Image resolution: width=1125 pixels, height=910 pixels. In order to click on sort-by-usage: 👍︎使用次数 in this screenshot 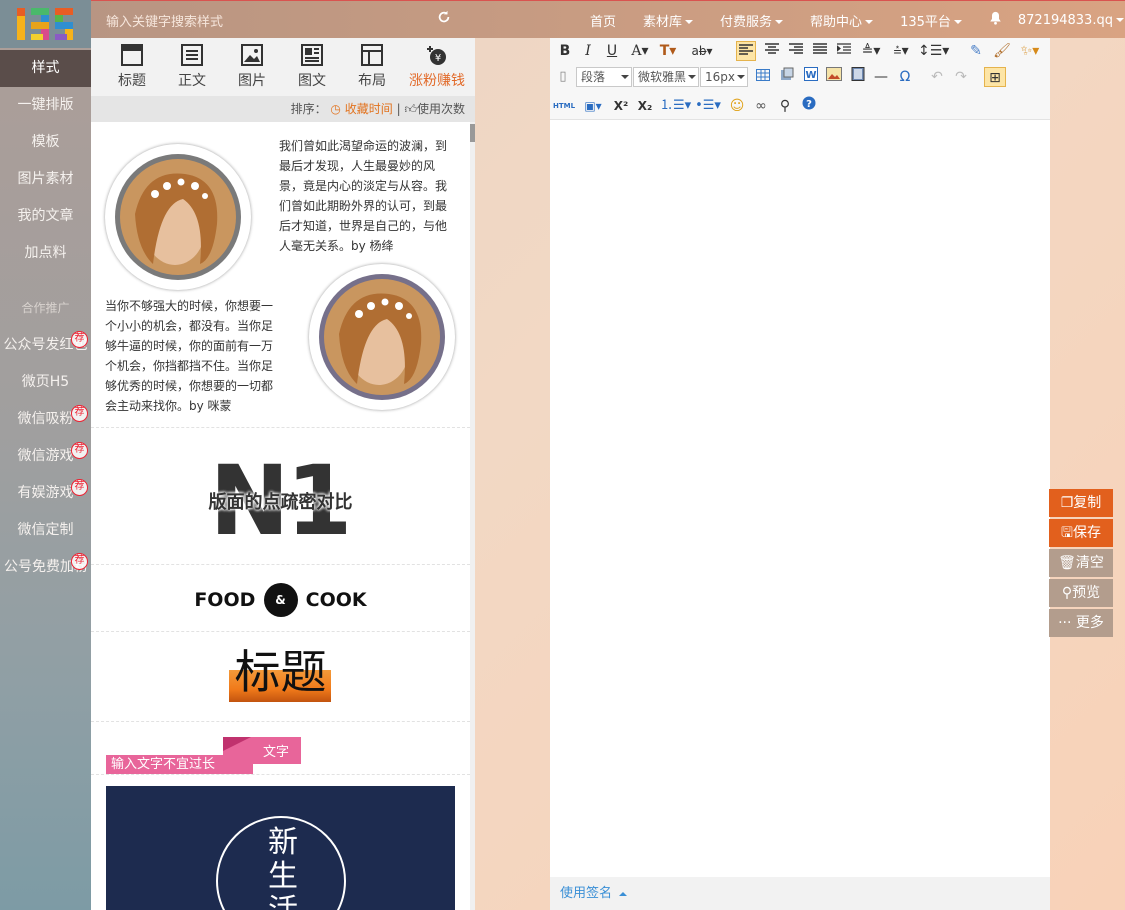, I will do `click(434, 109)`.